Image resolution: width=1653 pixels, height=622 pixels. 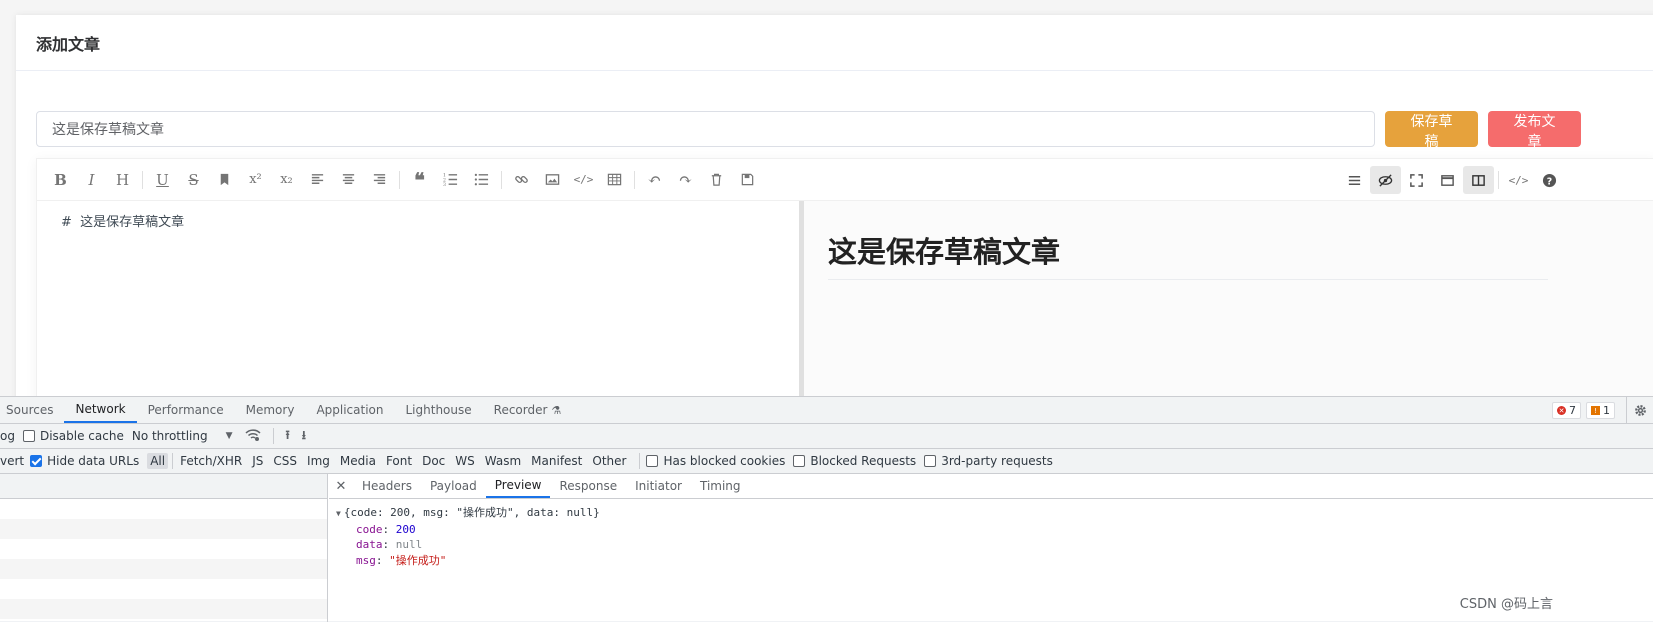 What do you see at coordinates (1354, 180) in the screenshot?
I see `navigation-icon` at bounding box center [1354, 180].